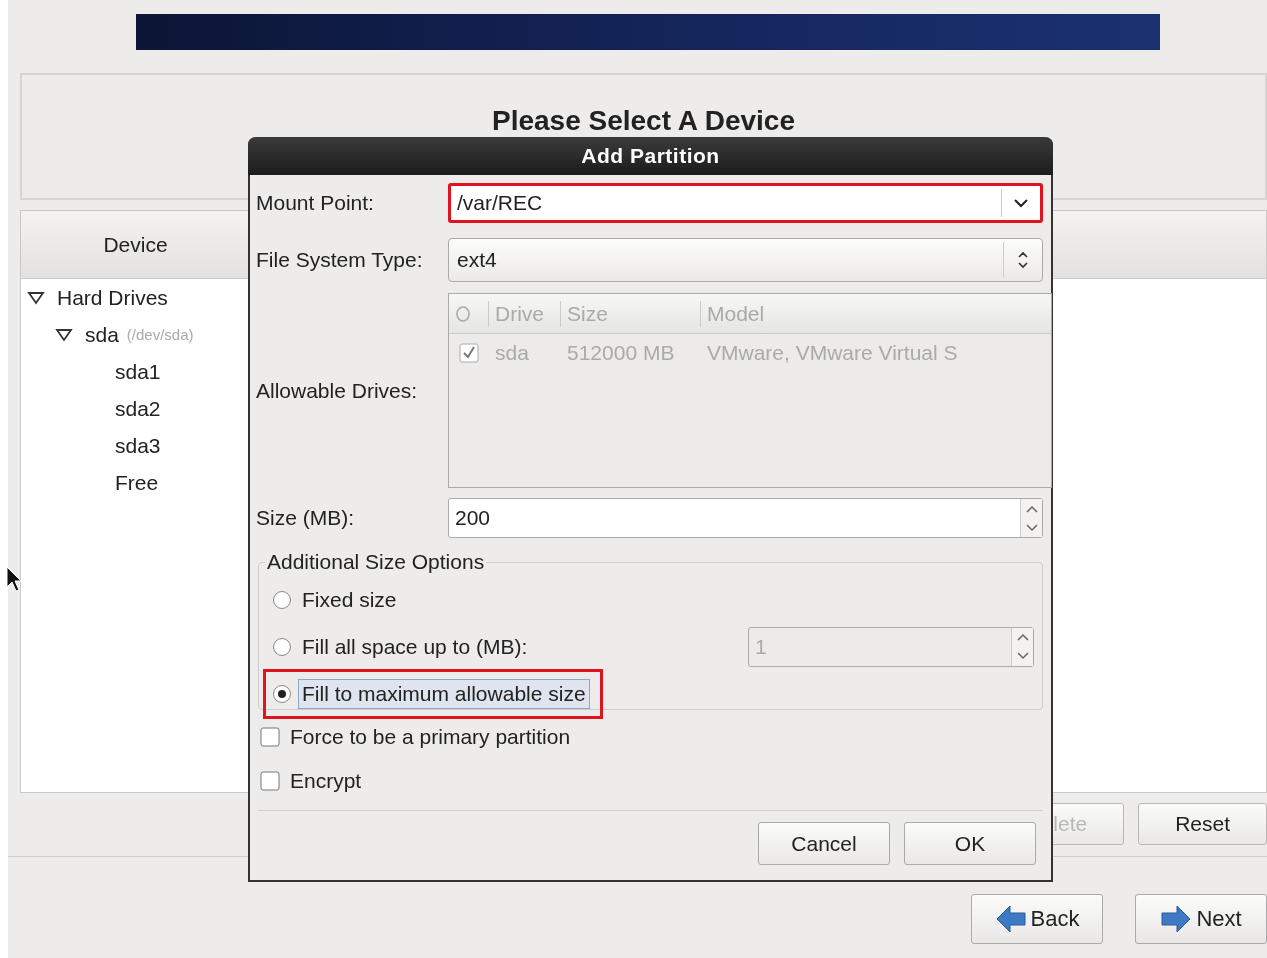 This screenshot has width=1267, height=958. Describe the element at coordinates (1037, 919) in the screenshot. I see `back-button: Back` at that location.